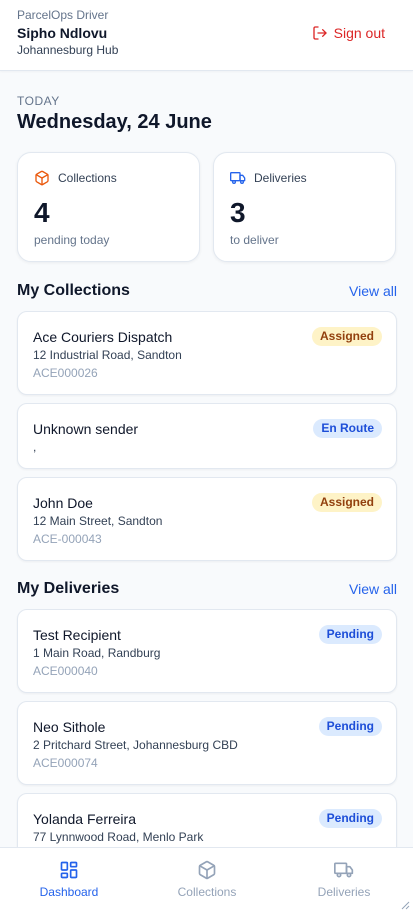  What do you see at coordinates (69, 880) in the screenshot?
I see `tab-dashboard: Dashboard` at bounding box center [69, 880].